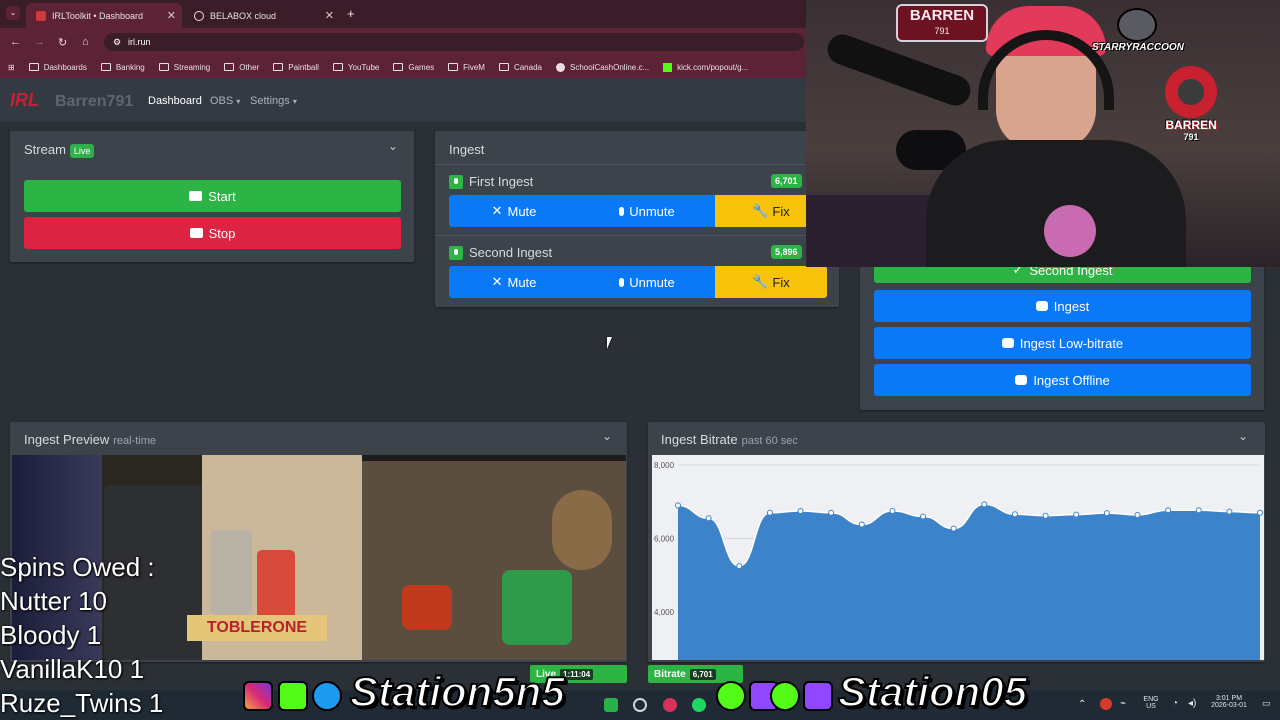  What do you see at coordinates (1062, 306) in the screenshot?
I see `scene-ingest-button: Ingest` at bounding box center [1062, 306].